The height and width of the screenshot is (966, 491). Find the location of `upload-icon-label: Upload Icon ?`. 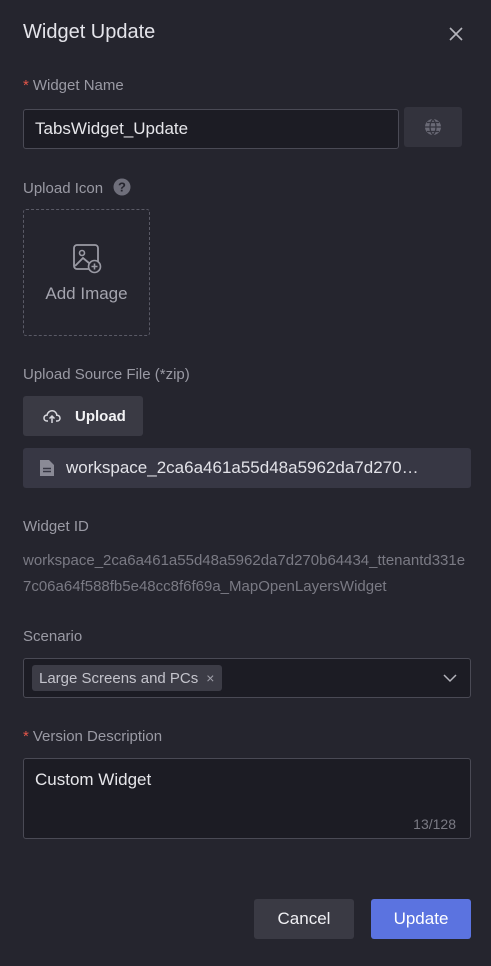

upload-icon-label: Upload Icon ? is located at coordinates (77, 187).